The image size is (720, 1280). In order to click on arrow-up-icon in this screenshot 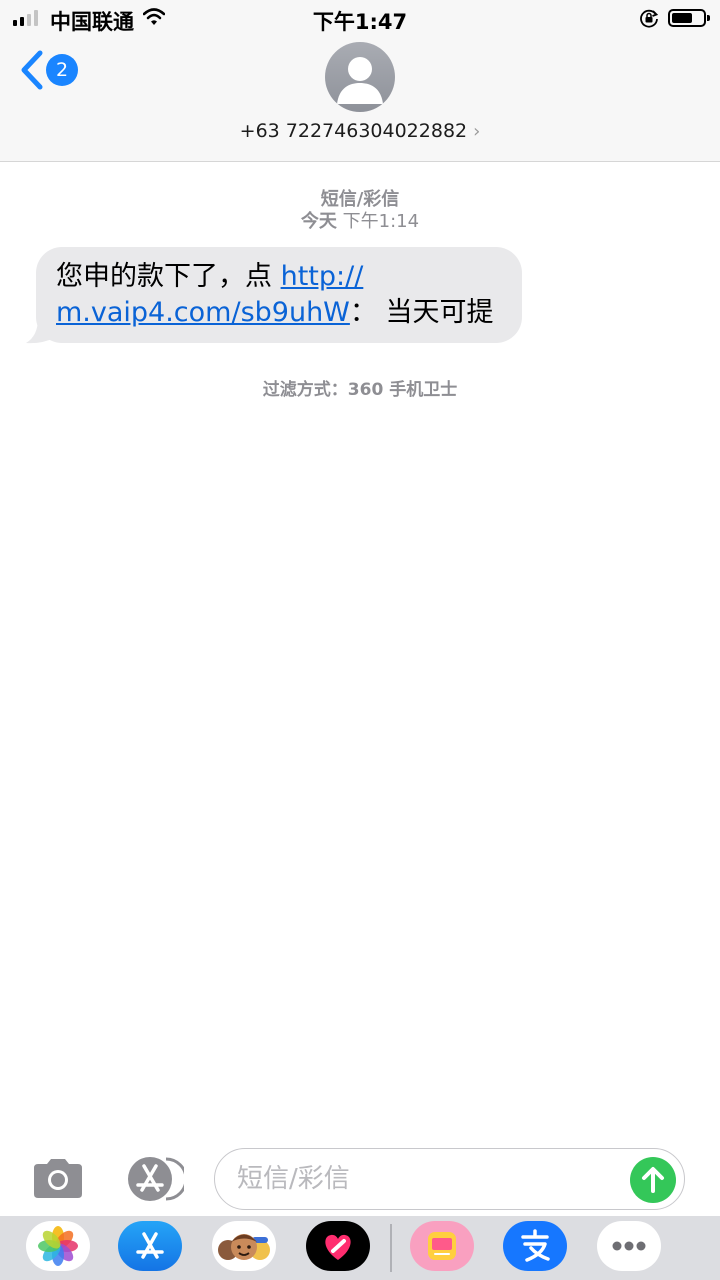, I will do `click(653, 1180)`.